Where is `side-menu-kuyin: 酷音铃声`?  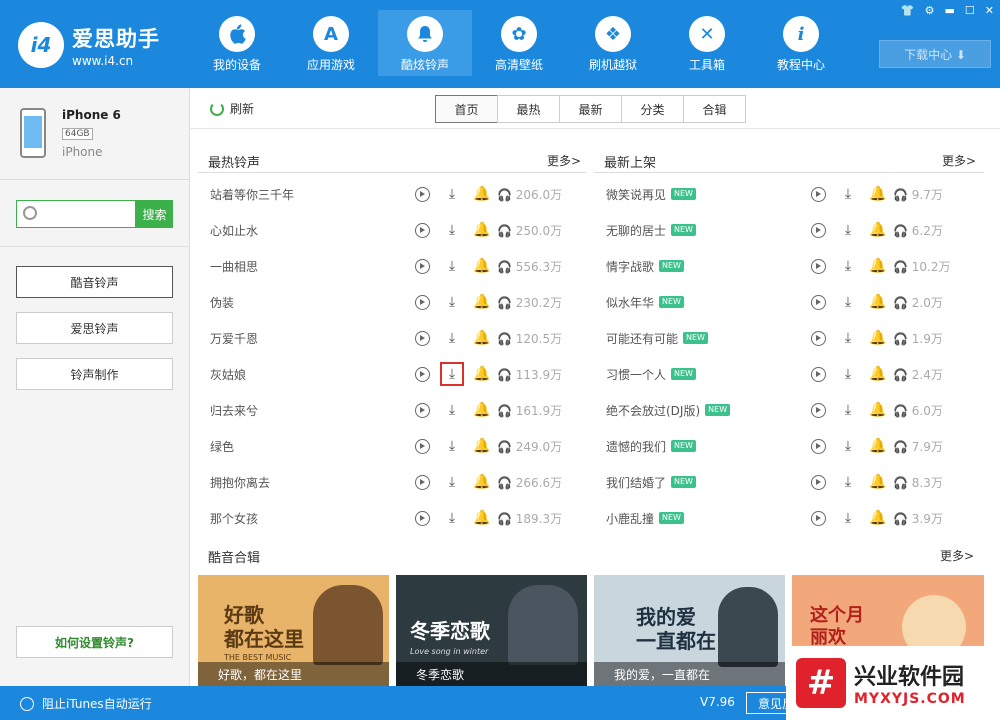 side-menu-kuyin: 酷音铃声 is located at coordinates (94, 282).